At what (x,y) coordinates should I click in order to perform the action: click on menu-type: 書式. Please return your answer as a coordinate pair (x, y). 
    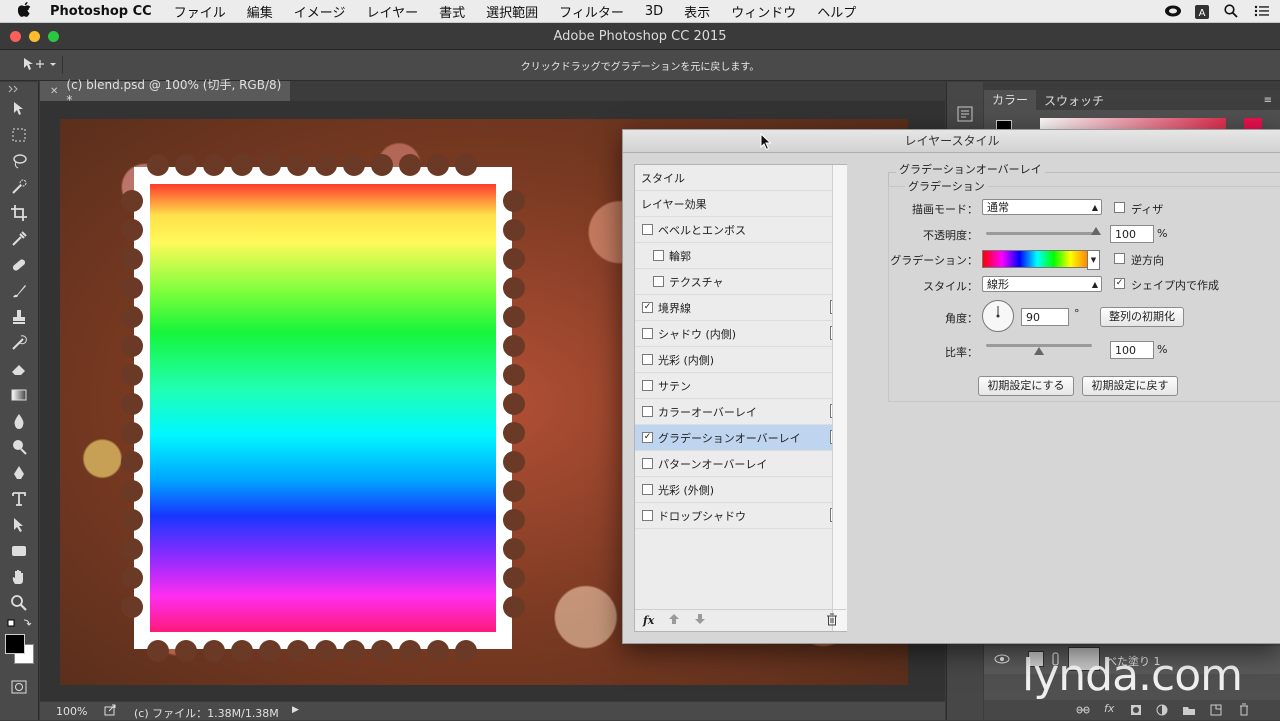
    Looking at the image, I should click on (452, 11).